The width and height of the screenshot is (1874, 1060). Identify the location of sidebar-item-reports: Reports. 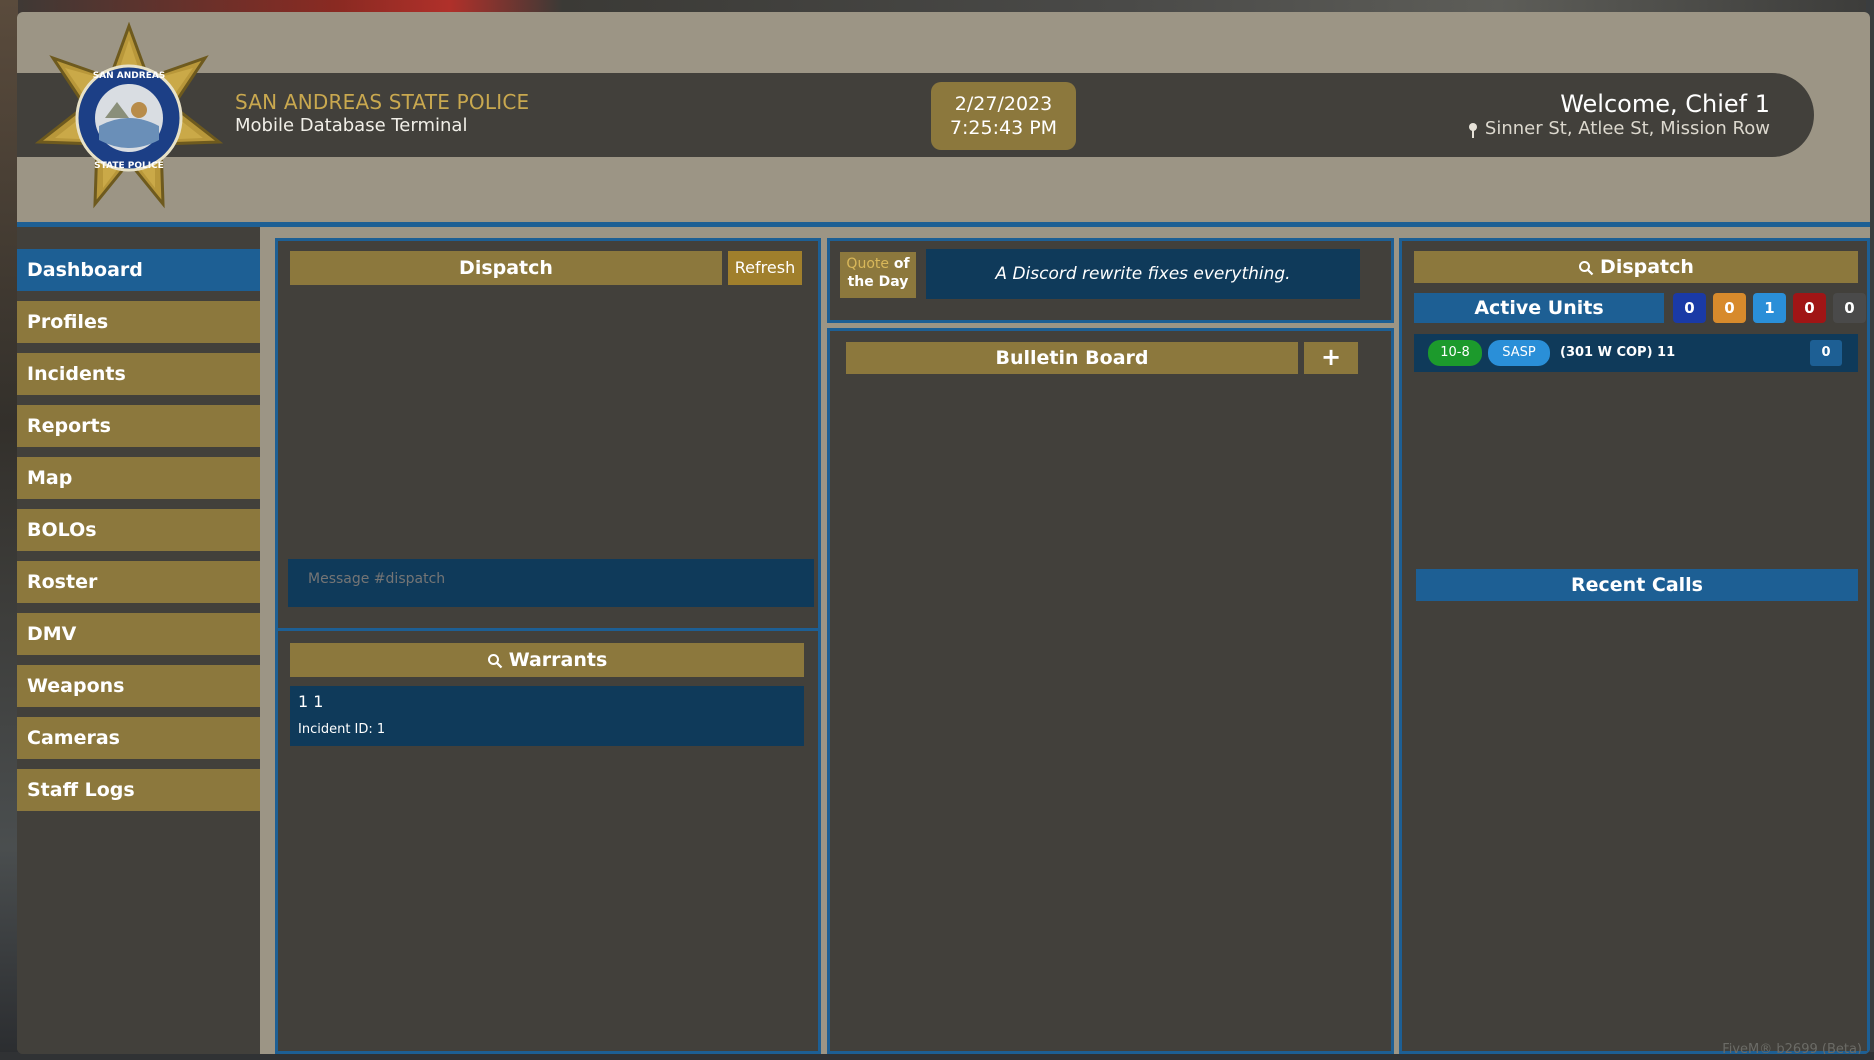
(138, 426).